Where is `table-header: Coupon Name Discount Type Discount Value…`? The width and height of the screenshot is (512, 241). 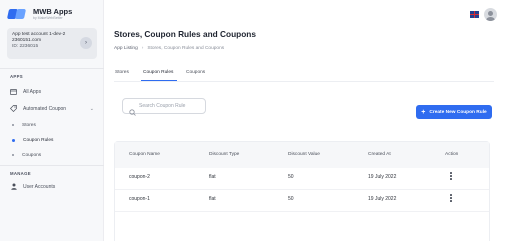
table-header: Coupon Name Discount Type Discount Value… is located at coordinates (302, 155).